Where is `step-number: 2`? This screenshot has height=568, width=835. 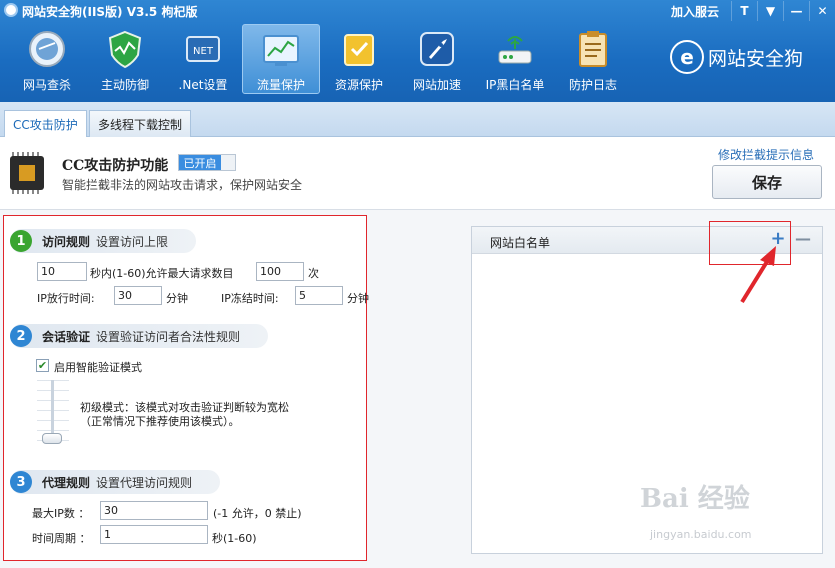 step-number: 2 is located at coordinates (21, 336).